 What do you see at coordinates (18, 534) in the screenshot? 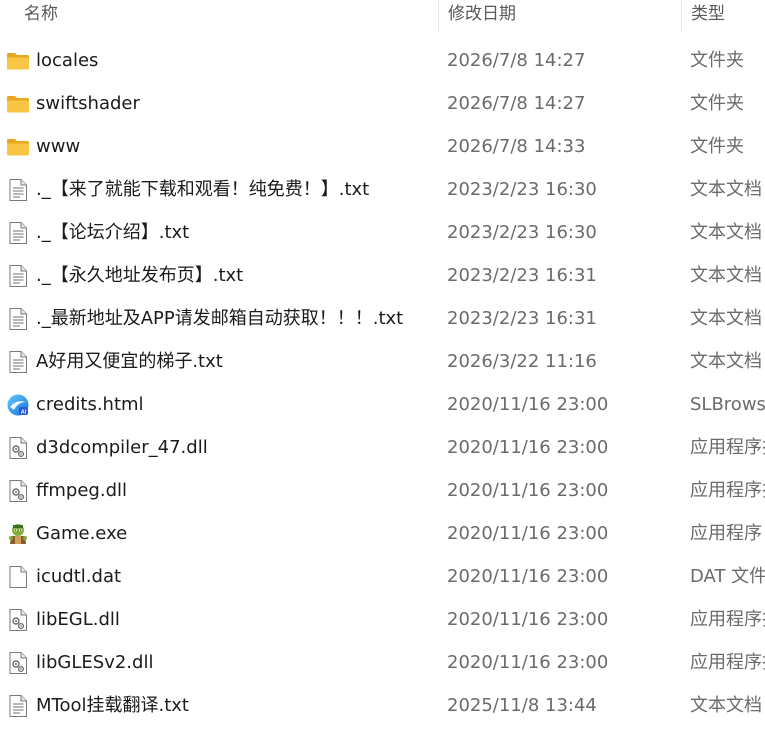
I see `game-exe-icon` at bounding box center [18, 534].